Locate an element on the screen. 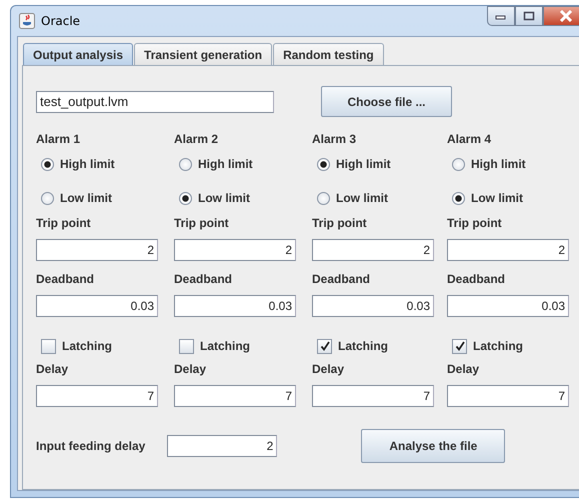  minimize-button is located at coordinates (501, 16).